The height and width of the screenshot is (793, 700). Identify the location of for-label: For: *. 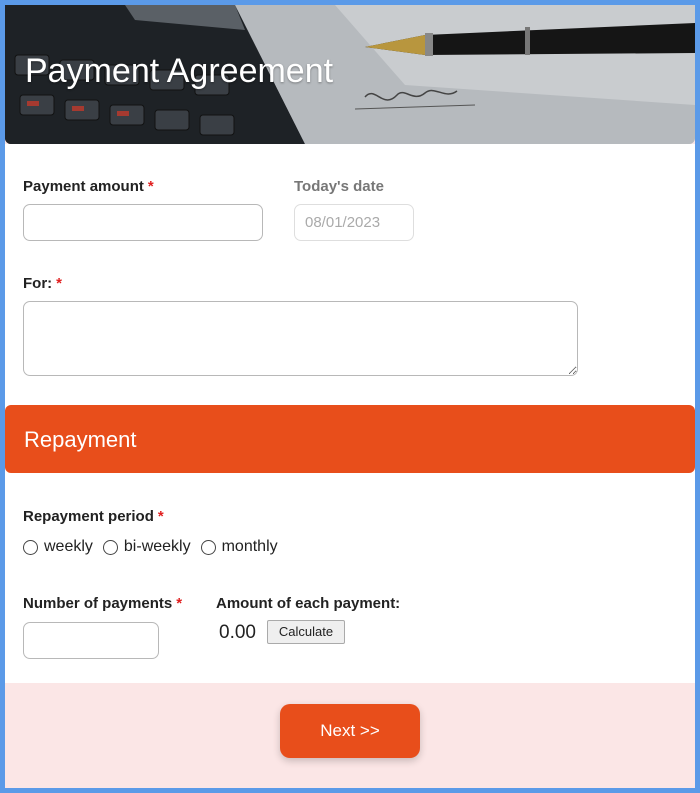
(42, 283).